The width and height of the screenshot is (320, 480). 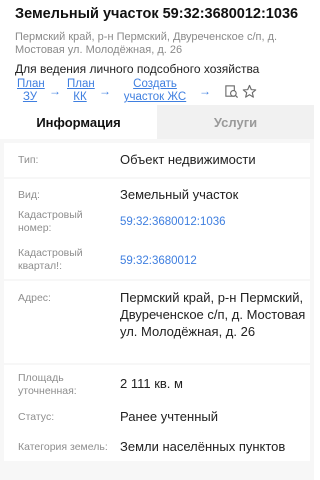 I want to click on action-bar: План ЗУ → План КК → Создать участок ЖС →, so click(x=160, y=91).